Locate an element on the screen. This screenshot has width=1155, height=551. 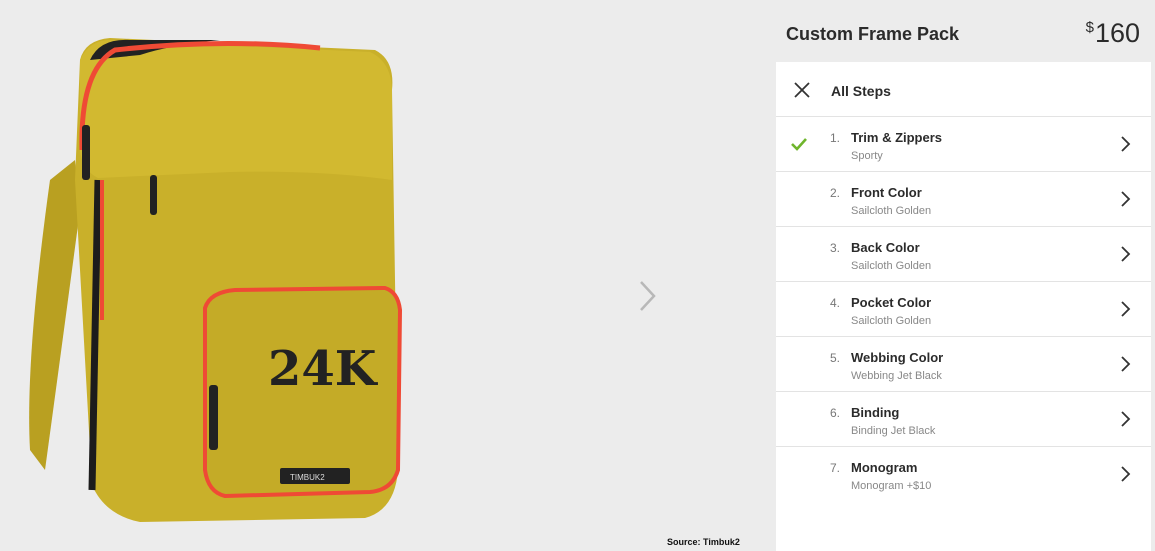
price-amount: 160 is located at coordinates (1117, 33).